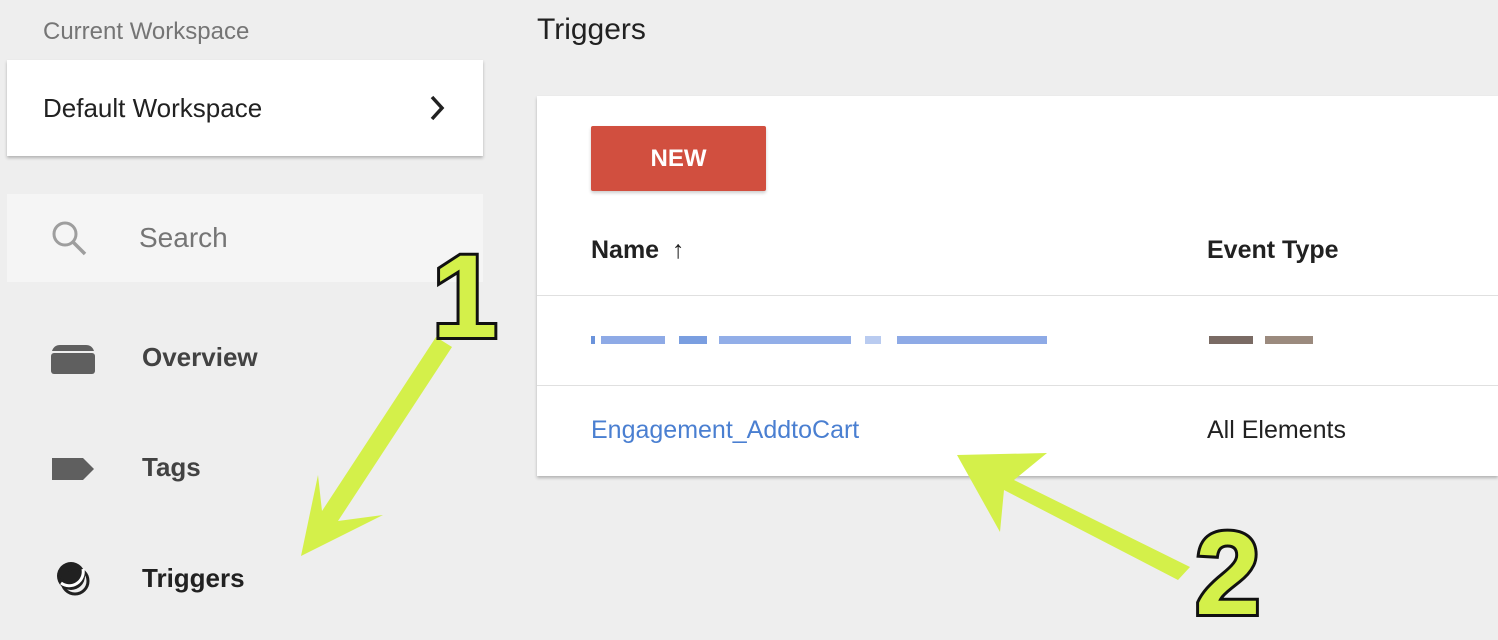 The width and height of the screenshot is (1498, 640). What do you see at coordinates (1264, 341) in the screenshot?
I see `redacted-event-type` at bounding box center [1264, 341].